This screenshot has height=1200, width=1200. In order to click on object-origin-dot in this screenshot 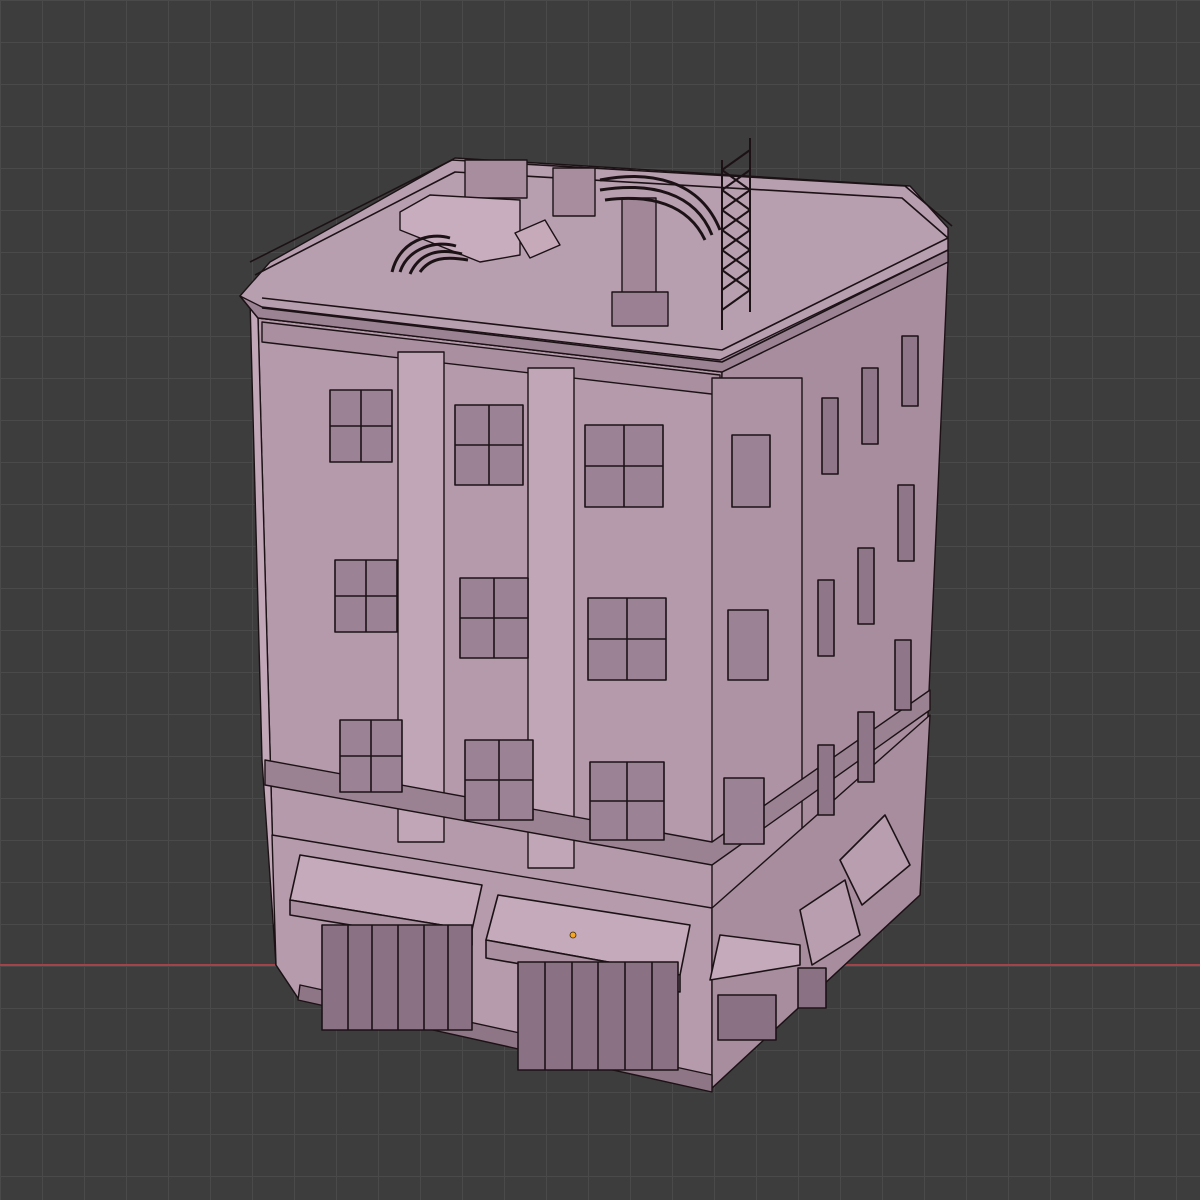, I will do `click(573, 935)`.